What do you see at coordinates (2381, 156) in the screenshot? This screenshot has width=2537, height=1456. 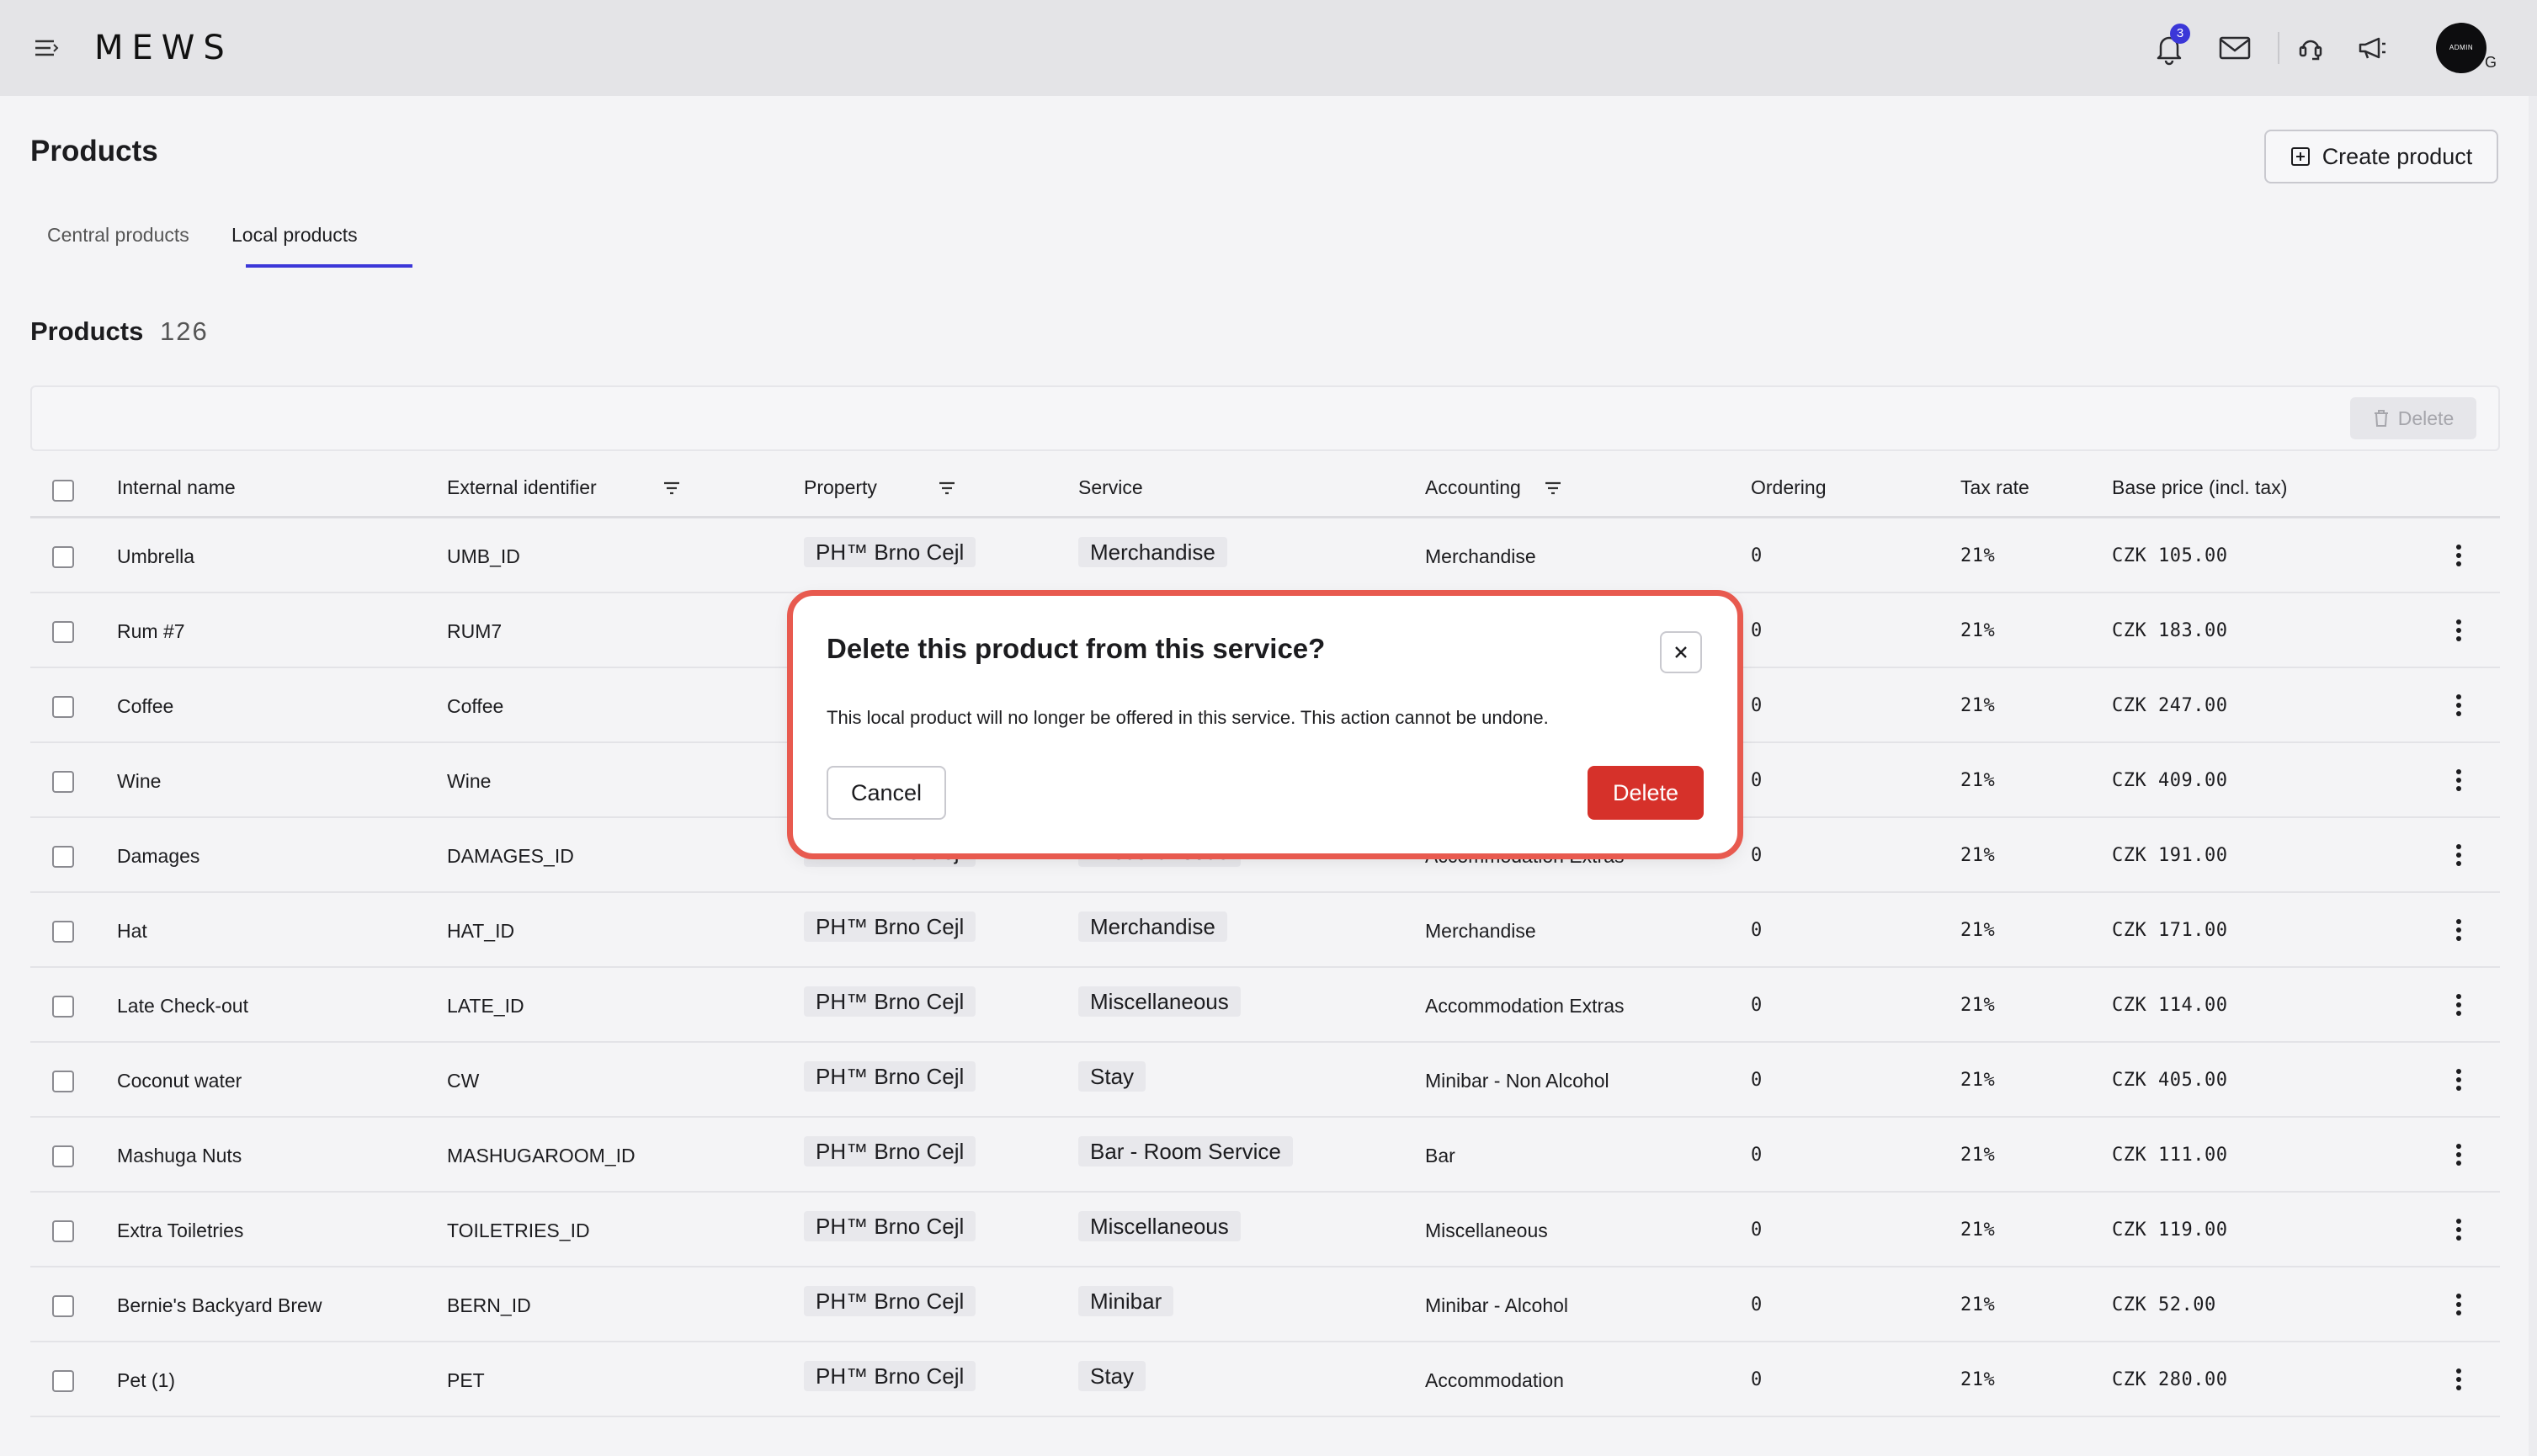 I see `create-product-button: Create product` at bounding box center [2381, 156].